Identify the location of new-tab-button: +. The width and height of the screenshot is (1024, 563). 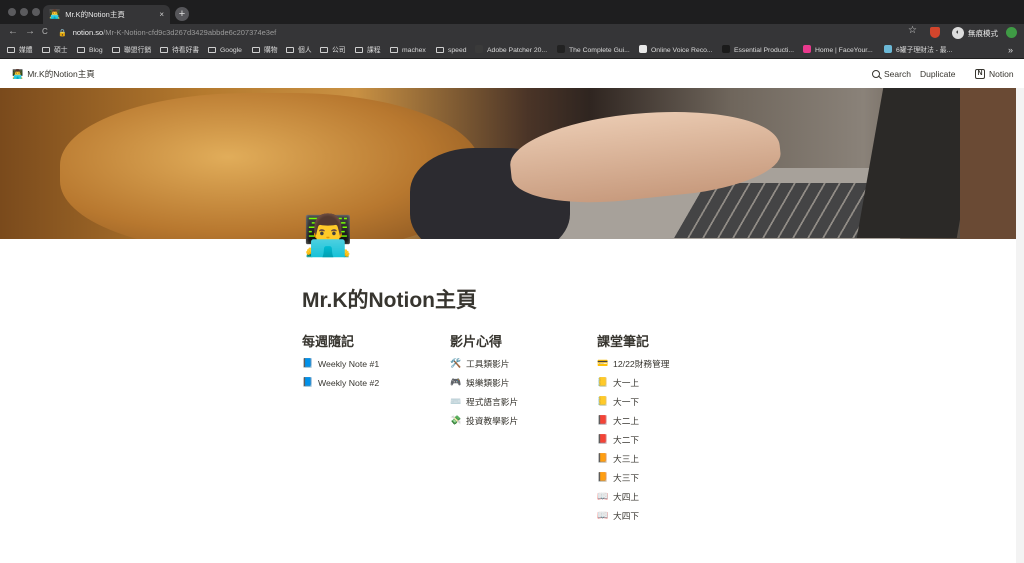
(182, 14).